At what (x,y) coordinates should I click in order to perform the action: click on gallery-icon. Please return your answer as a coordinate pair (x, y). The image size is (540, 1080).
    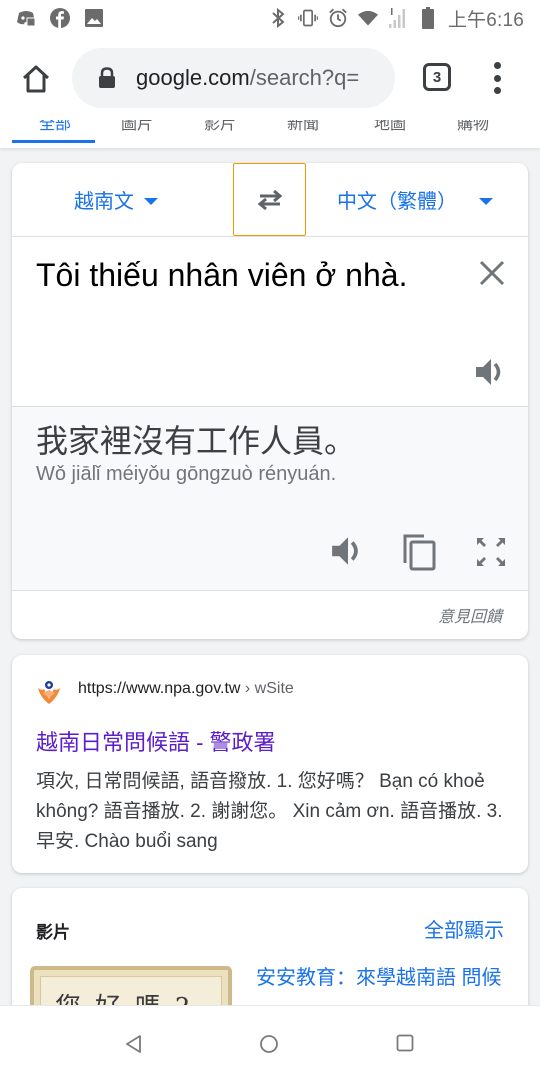
    Looking at the image, I should click on (94, 18).